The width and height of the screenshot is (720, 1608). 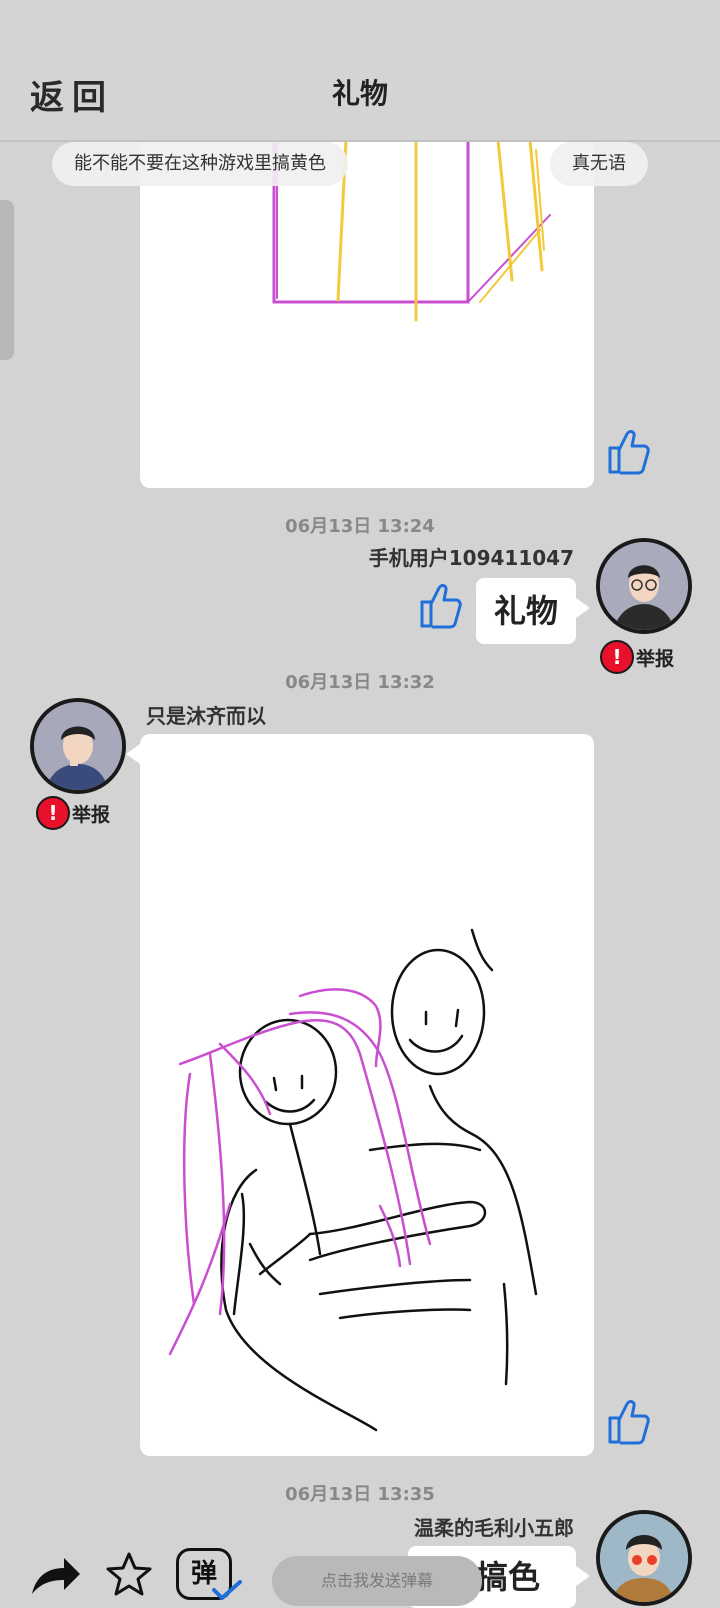 I want to click on message-timestamp: 06月13日 13:35, so click(x=360, y=1494).